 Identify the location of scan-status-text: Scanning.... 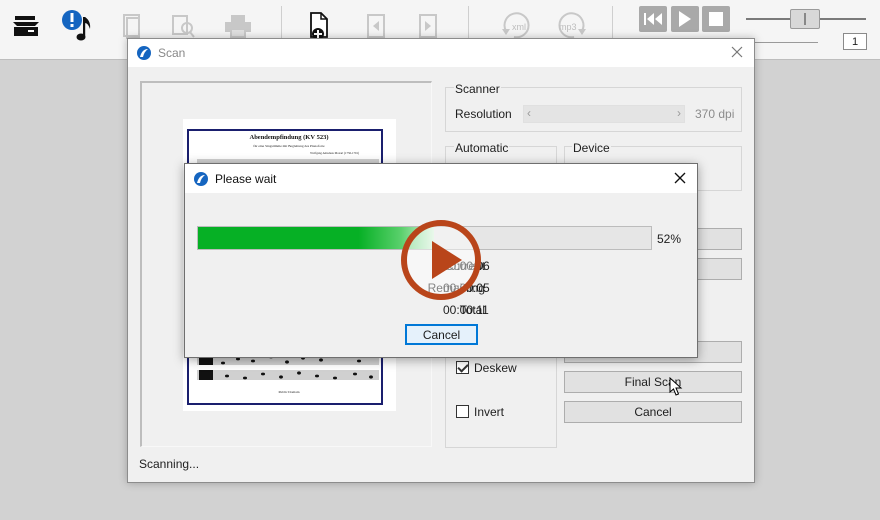
(169, 464).